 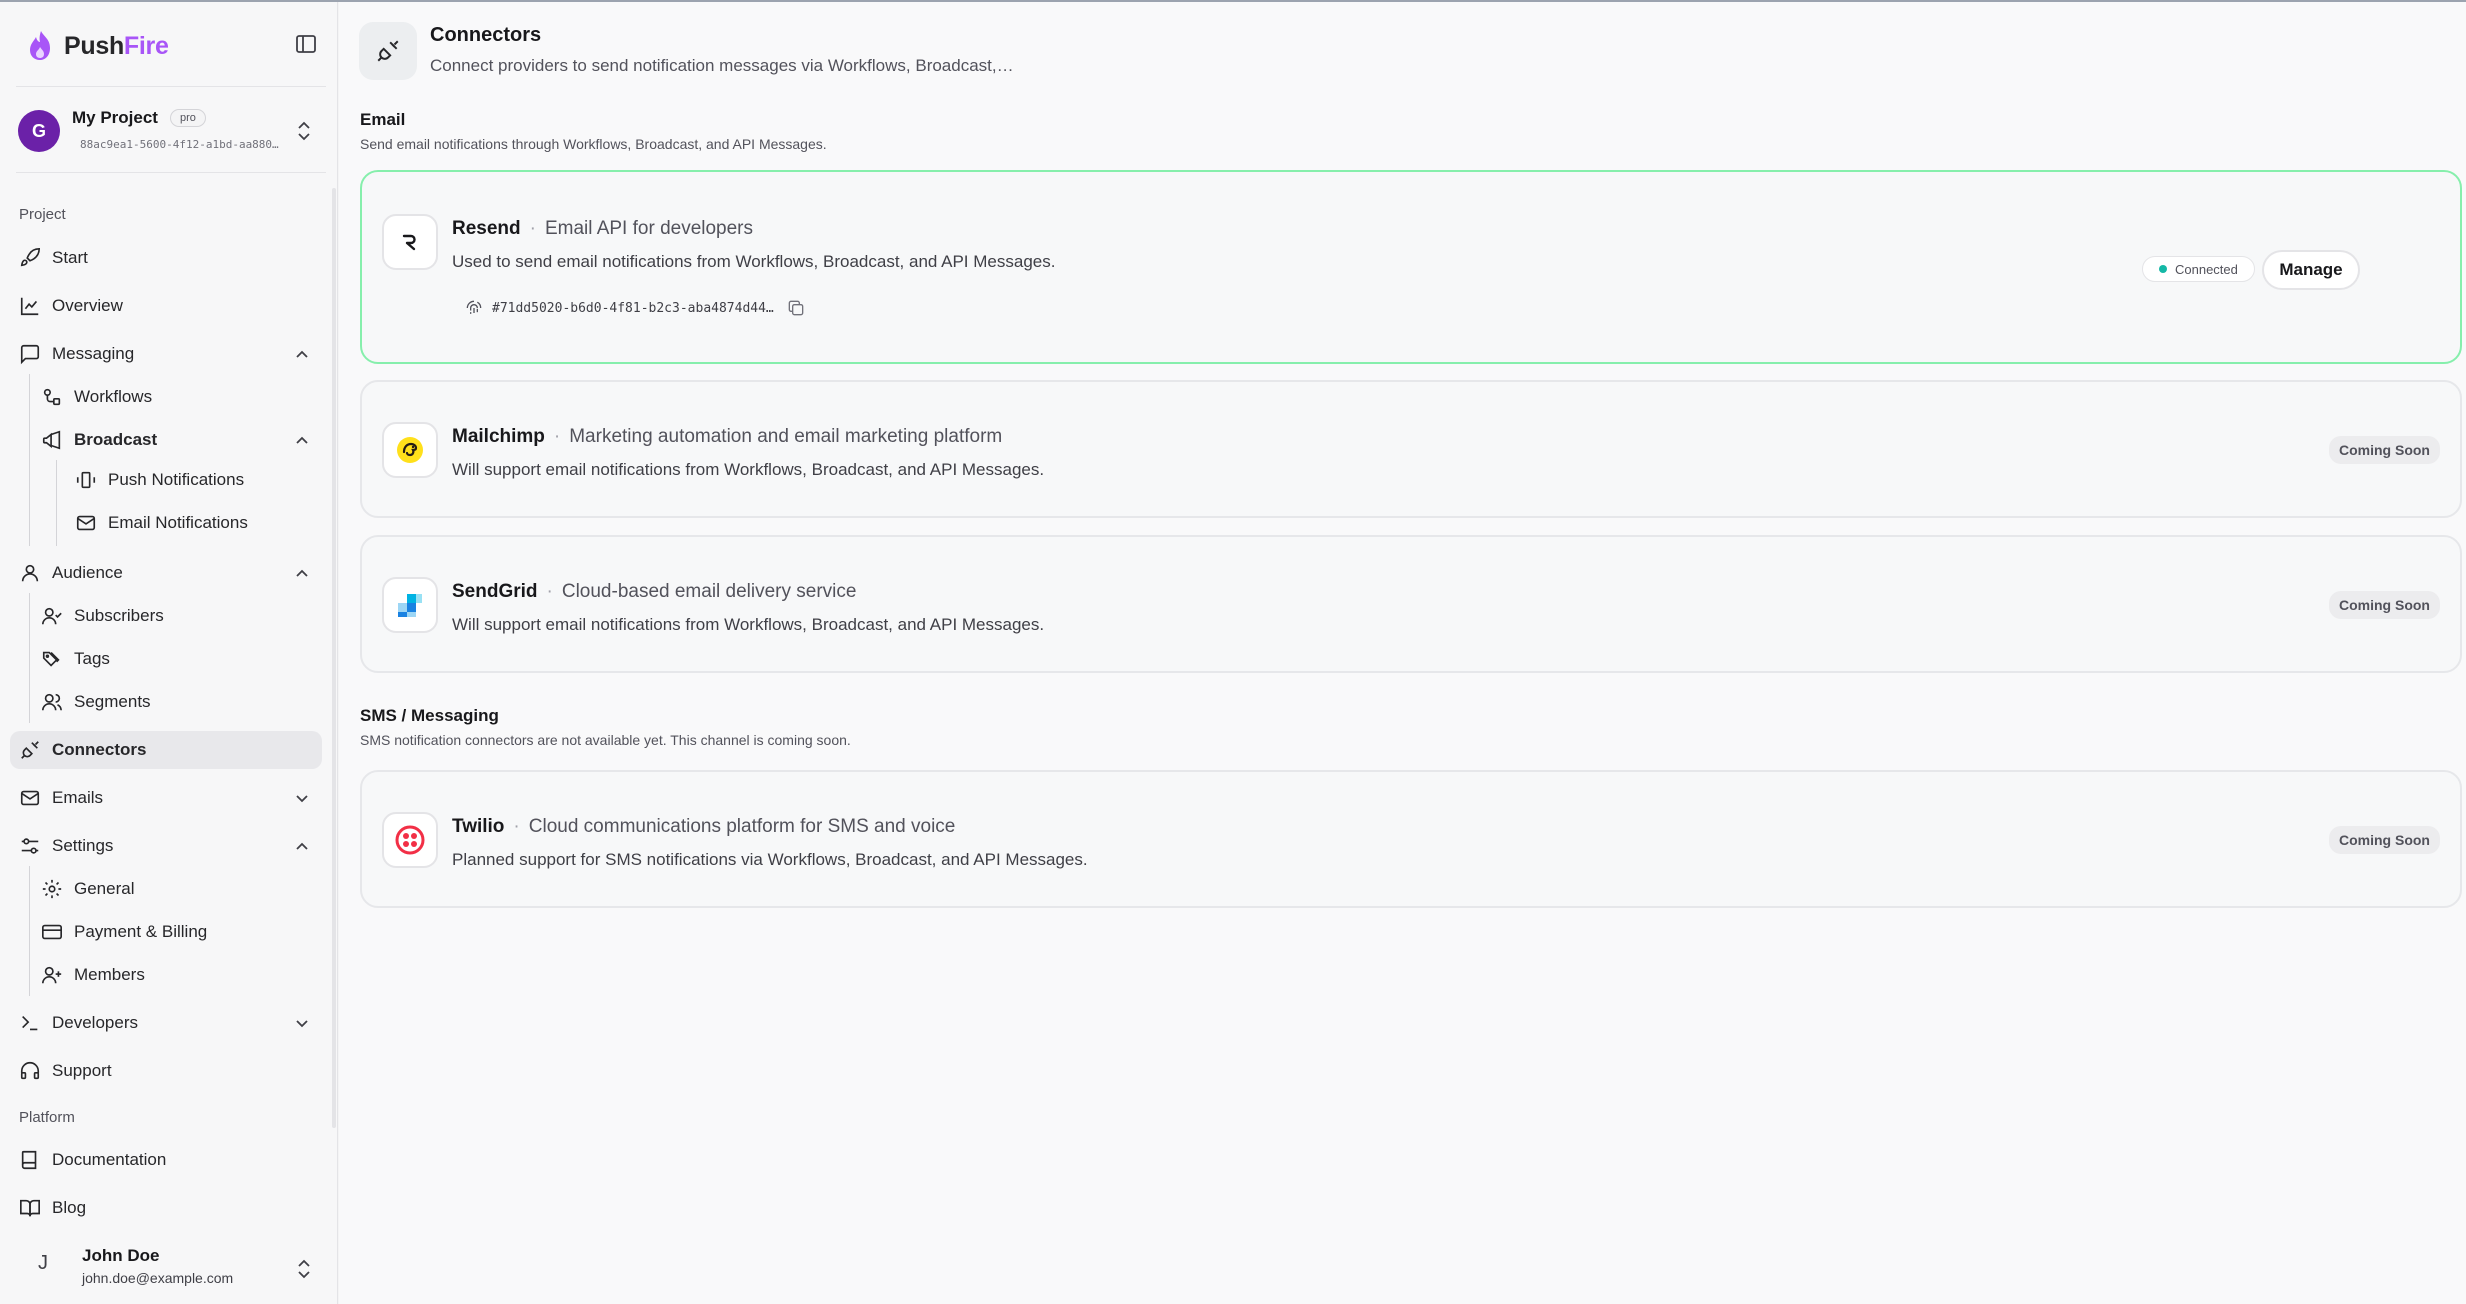 I want to click on sidebar-item-messaging: Messaging, so click(x=169, y=354).